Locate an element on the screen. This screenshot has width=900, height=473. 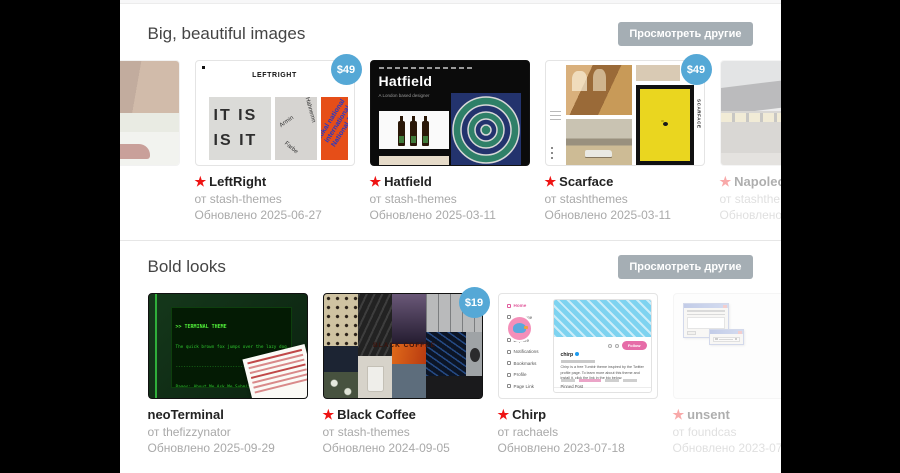
theme-card-partial-left is located at coordinates (149, 141).